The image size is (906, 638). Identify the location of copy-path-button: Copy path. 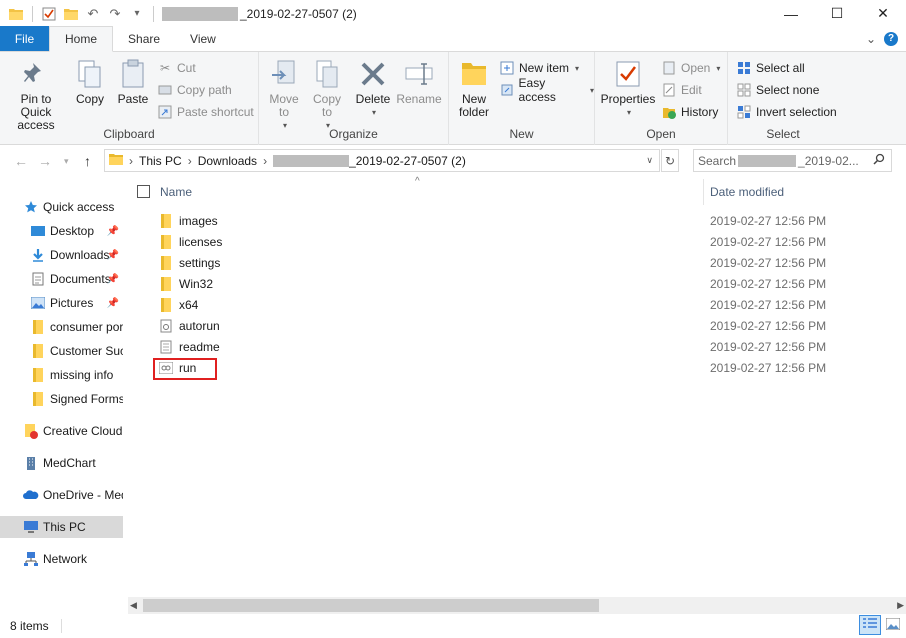
(194, 90).